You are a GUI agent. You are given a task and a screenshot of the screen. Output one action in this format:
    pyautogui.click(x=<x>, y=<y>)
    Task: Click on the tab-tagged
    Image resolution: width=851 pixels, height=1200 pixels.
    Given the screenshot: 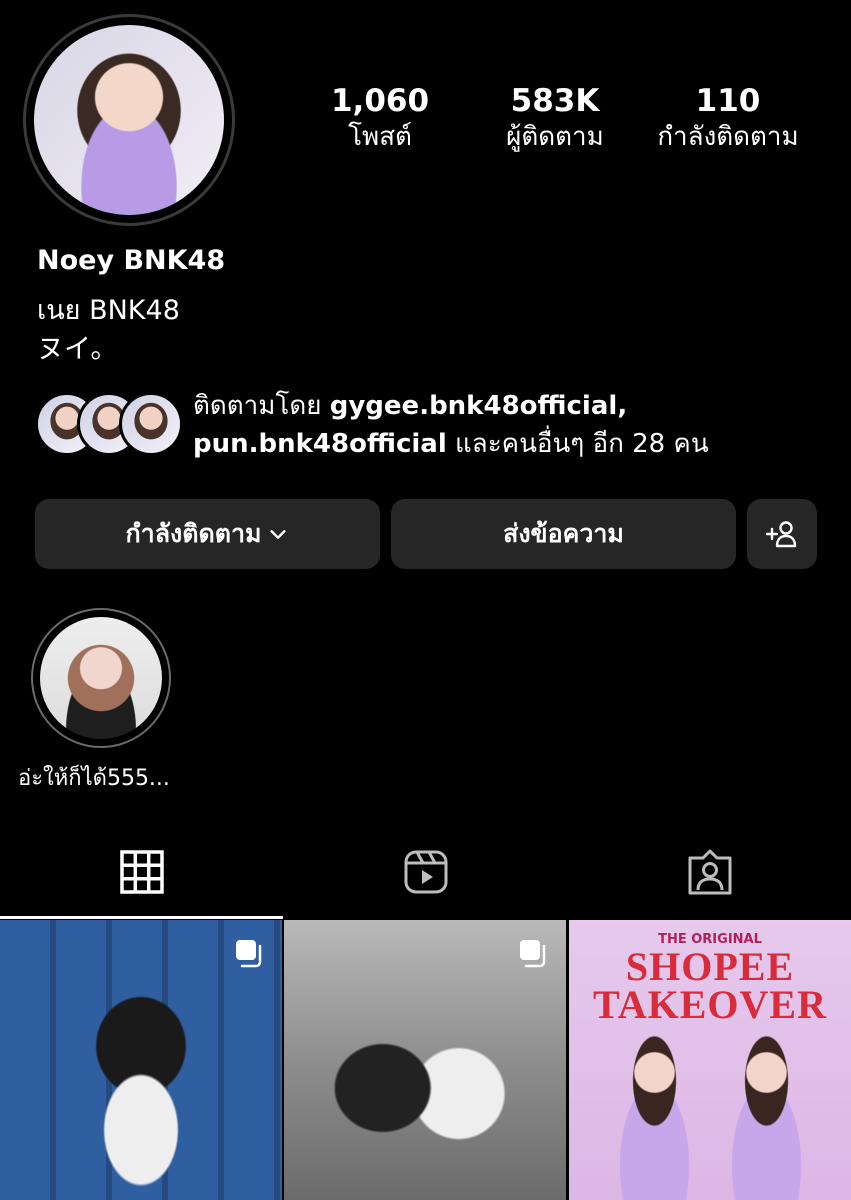 What is the action you would take?
    pyautogui.click(x=710, y=872)
    